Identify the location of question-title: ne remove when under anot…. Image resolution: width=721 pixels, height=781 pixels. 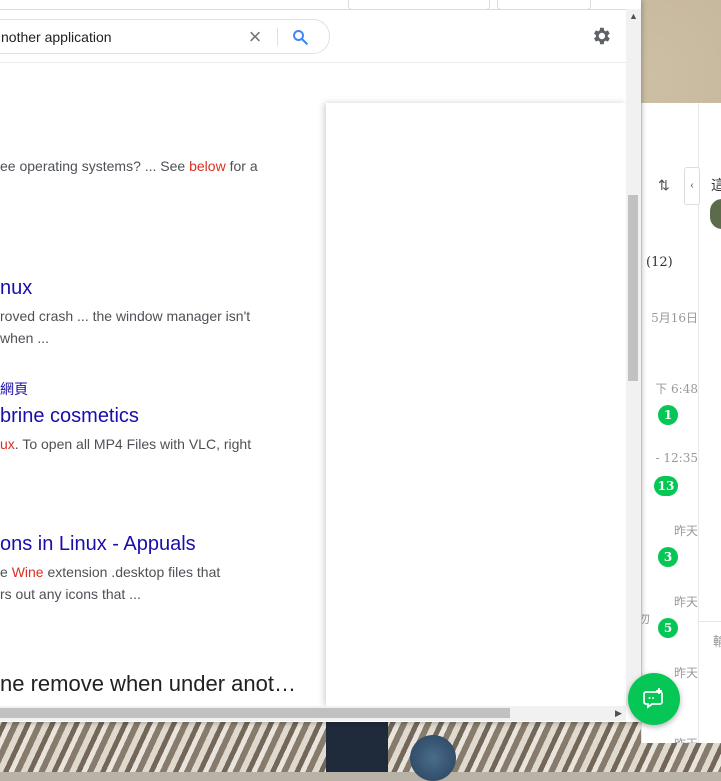
(148, 684).